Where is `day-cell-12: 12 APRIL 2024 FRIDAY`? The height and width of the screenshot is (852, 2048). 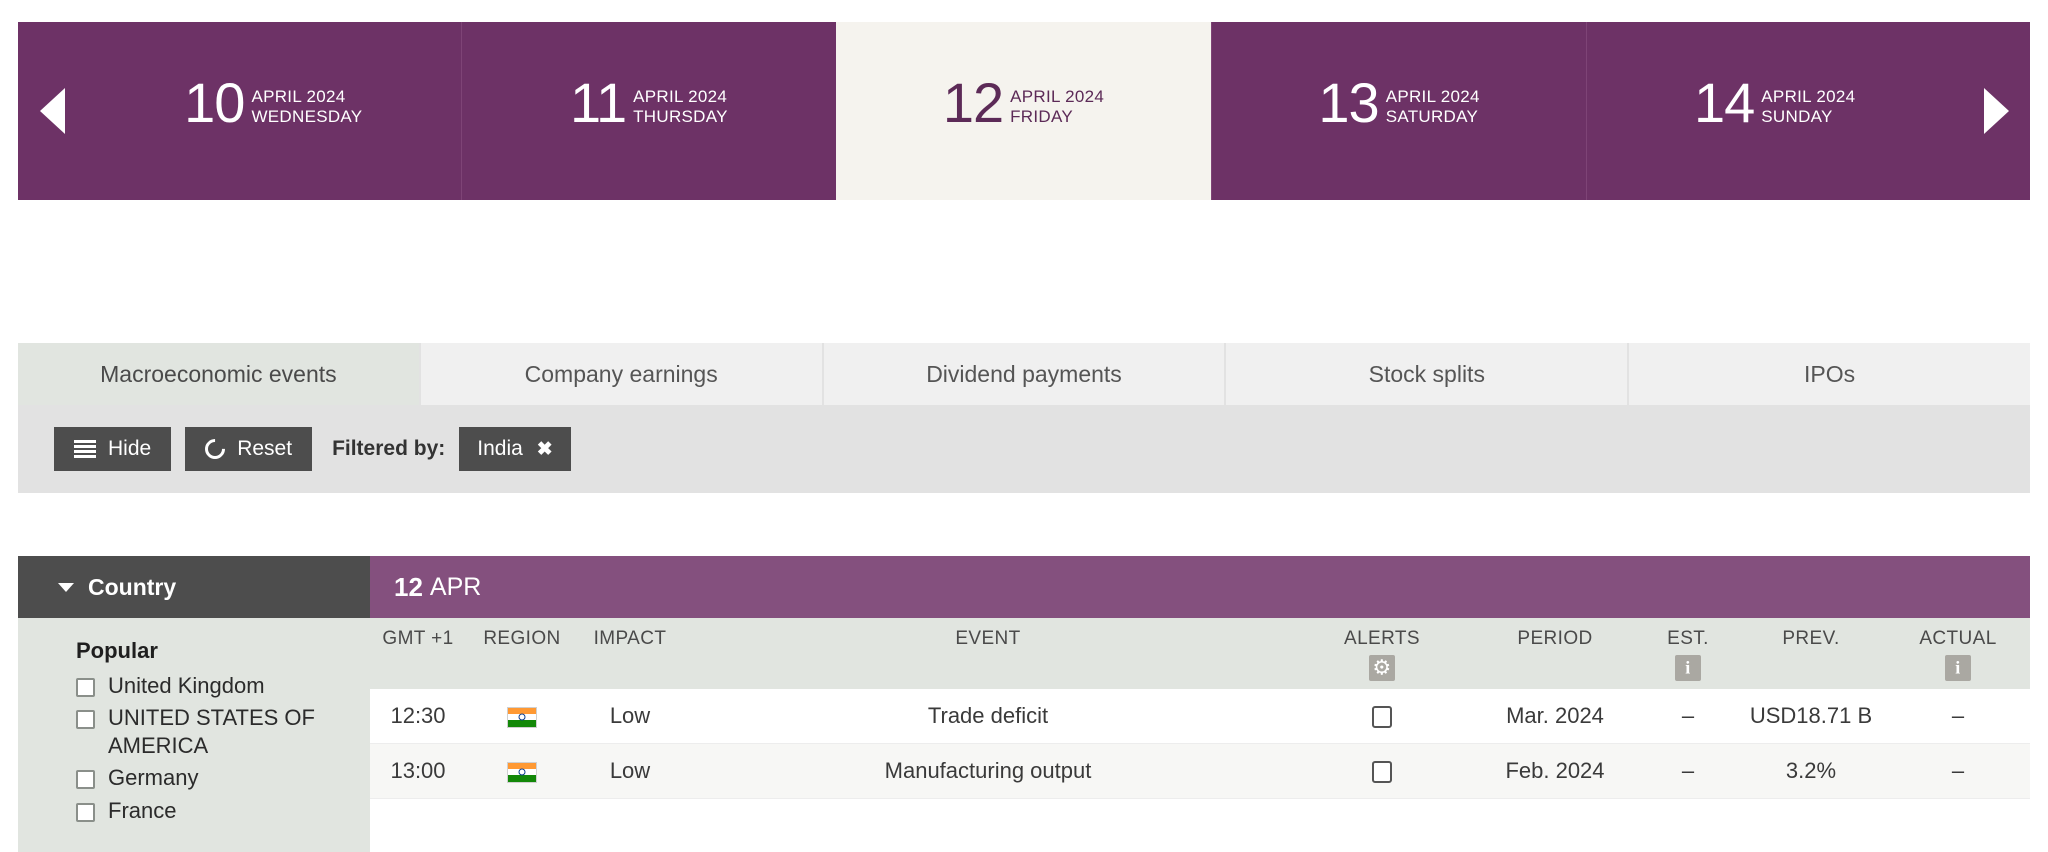 day-cell-12: 12 APRIL 2024 FRIDAY is located at coordinates (1023, 111).